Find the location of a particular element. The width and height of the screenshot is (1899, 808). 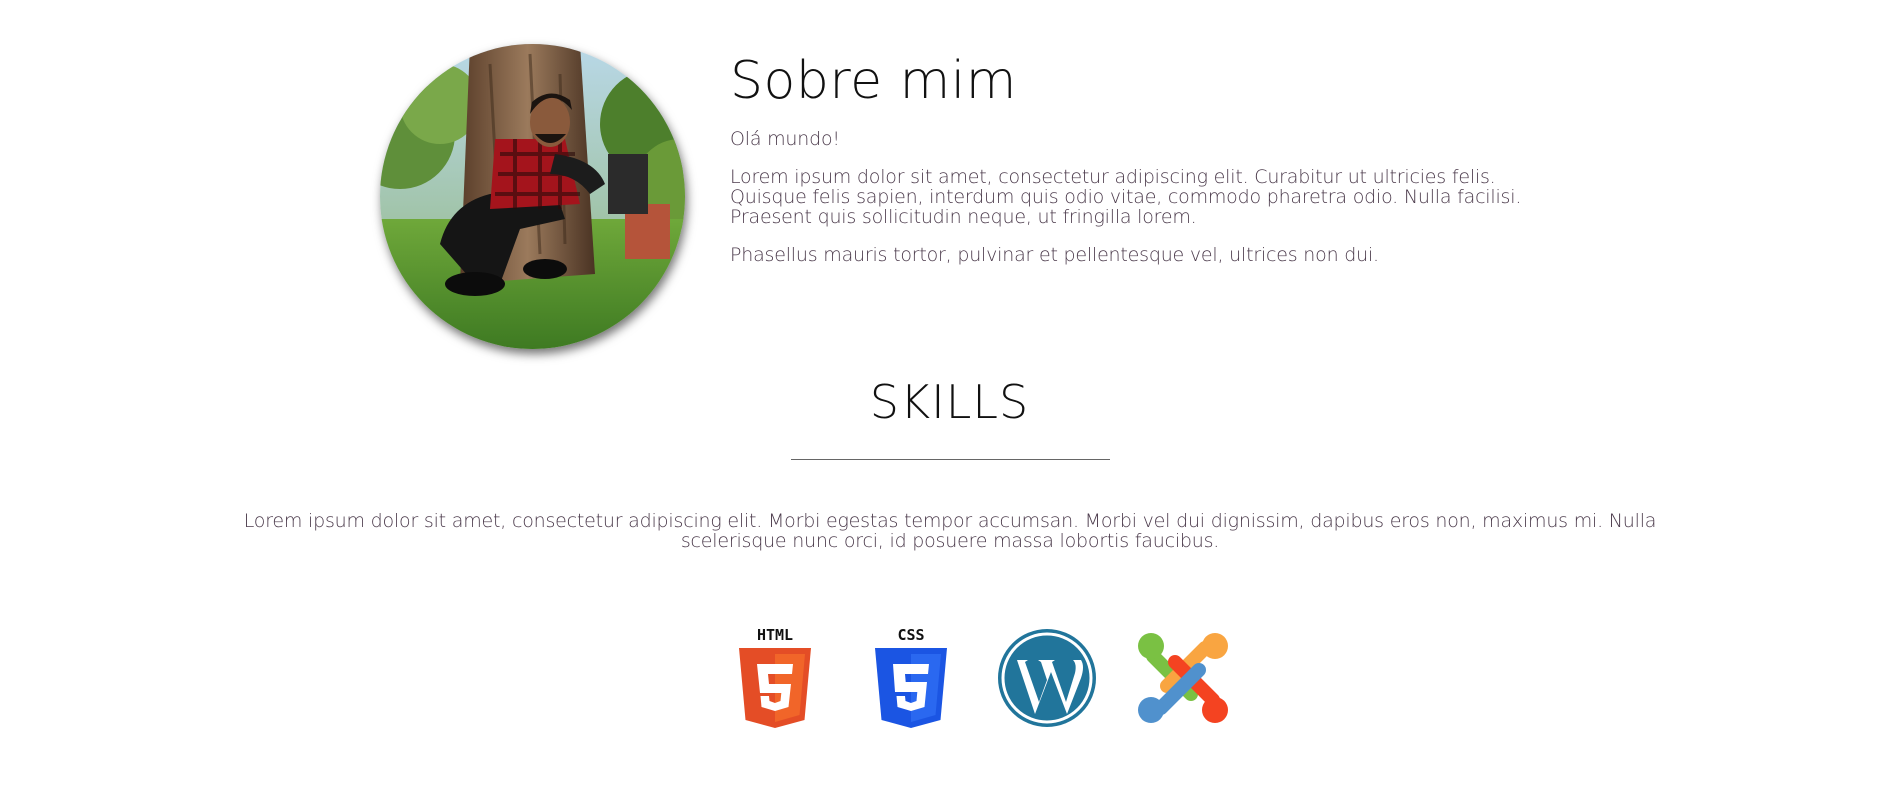

joomla-icon is located at coordinates (1183, 677).